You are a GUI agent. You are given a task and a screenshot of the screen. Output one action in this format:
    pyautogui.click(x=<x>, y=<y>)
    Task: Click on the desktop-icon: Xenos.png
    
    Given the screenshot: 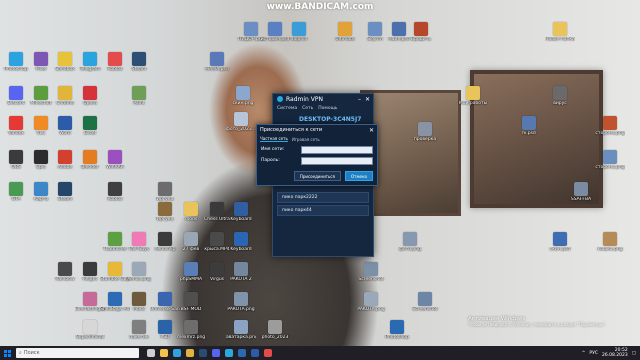 What is the action you would take?
    pyautogui.click(x=139, y=272)
    